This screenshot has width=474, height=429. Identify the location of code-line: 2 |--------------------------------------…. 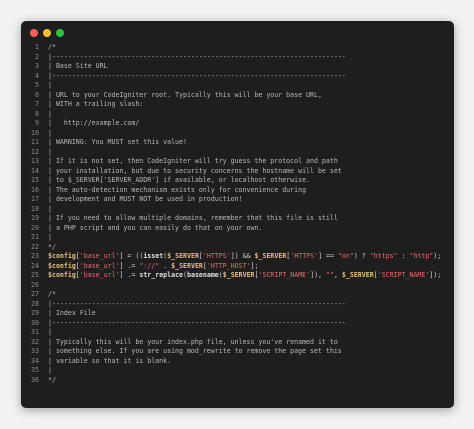
(237, 58).